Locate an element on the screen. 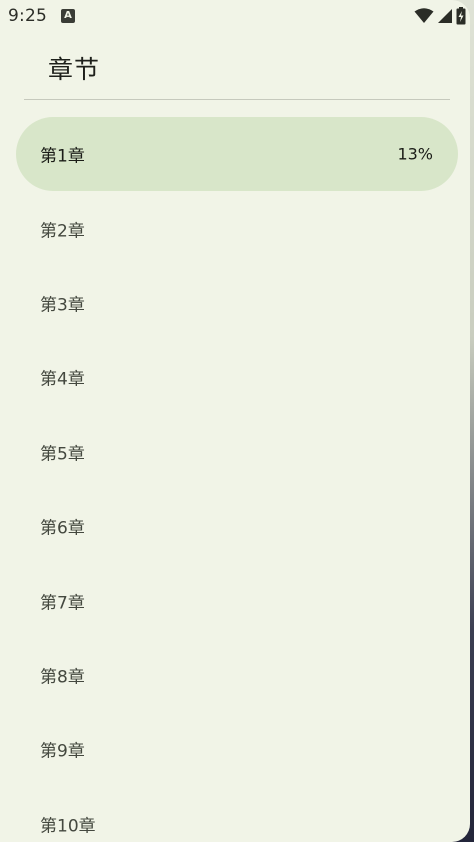  chapter-item: 第2章 is located at coordinates (237, 228).